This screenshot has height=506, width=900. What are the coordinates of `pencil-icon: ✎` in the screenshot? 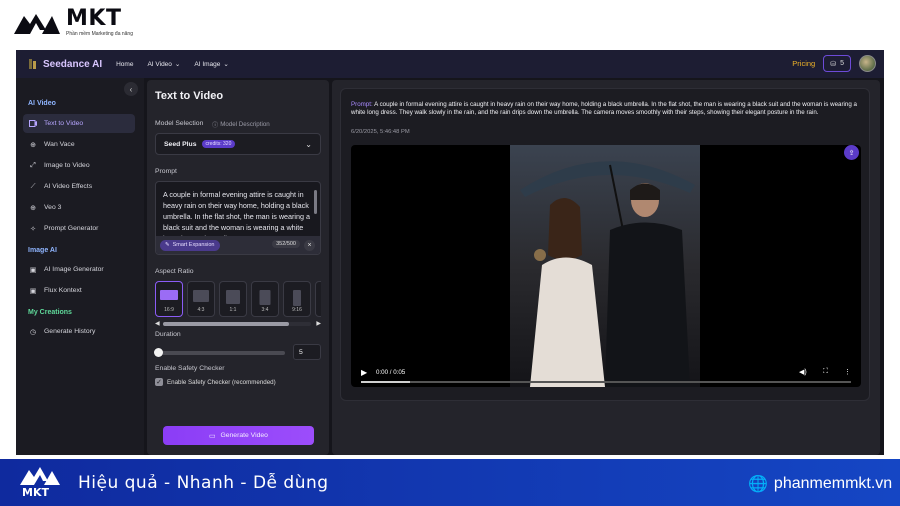 It's located at (167, 245).